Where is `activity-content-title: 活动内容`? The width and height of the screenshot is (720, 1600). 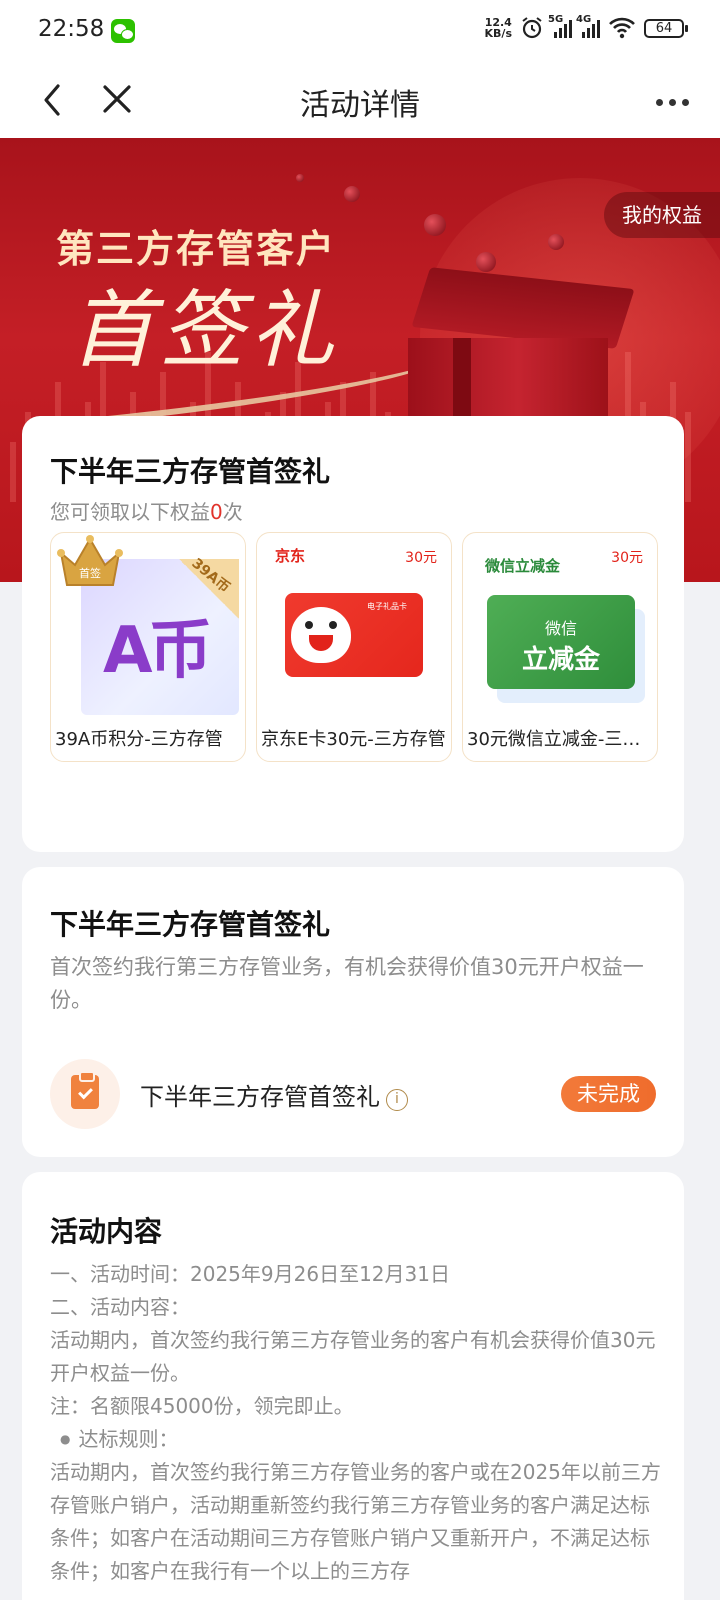 activity-content-title: 活动内容 is located at coordinates (106, 1231).